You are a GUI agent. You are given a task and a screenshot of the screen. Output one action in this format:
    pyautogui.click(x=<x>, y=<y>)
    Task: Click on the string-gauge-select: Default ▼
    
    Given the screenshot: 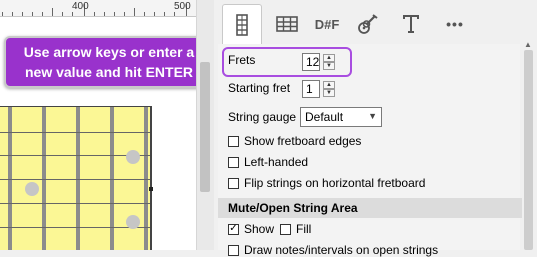 What is the action you would take?
    pyautogui.click(x=341, y=117)
    